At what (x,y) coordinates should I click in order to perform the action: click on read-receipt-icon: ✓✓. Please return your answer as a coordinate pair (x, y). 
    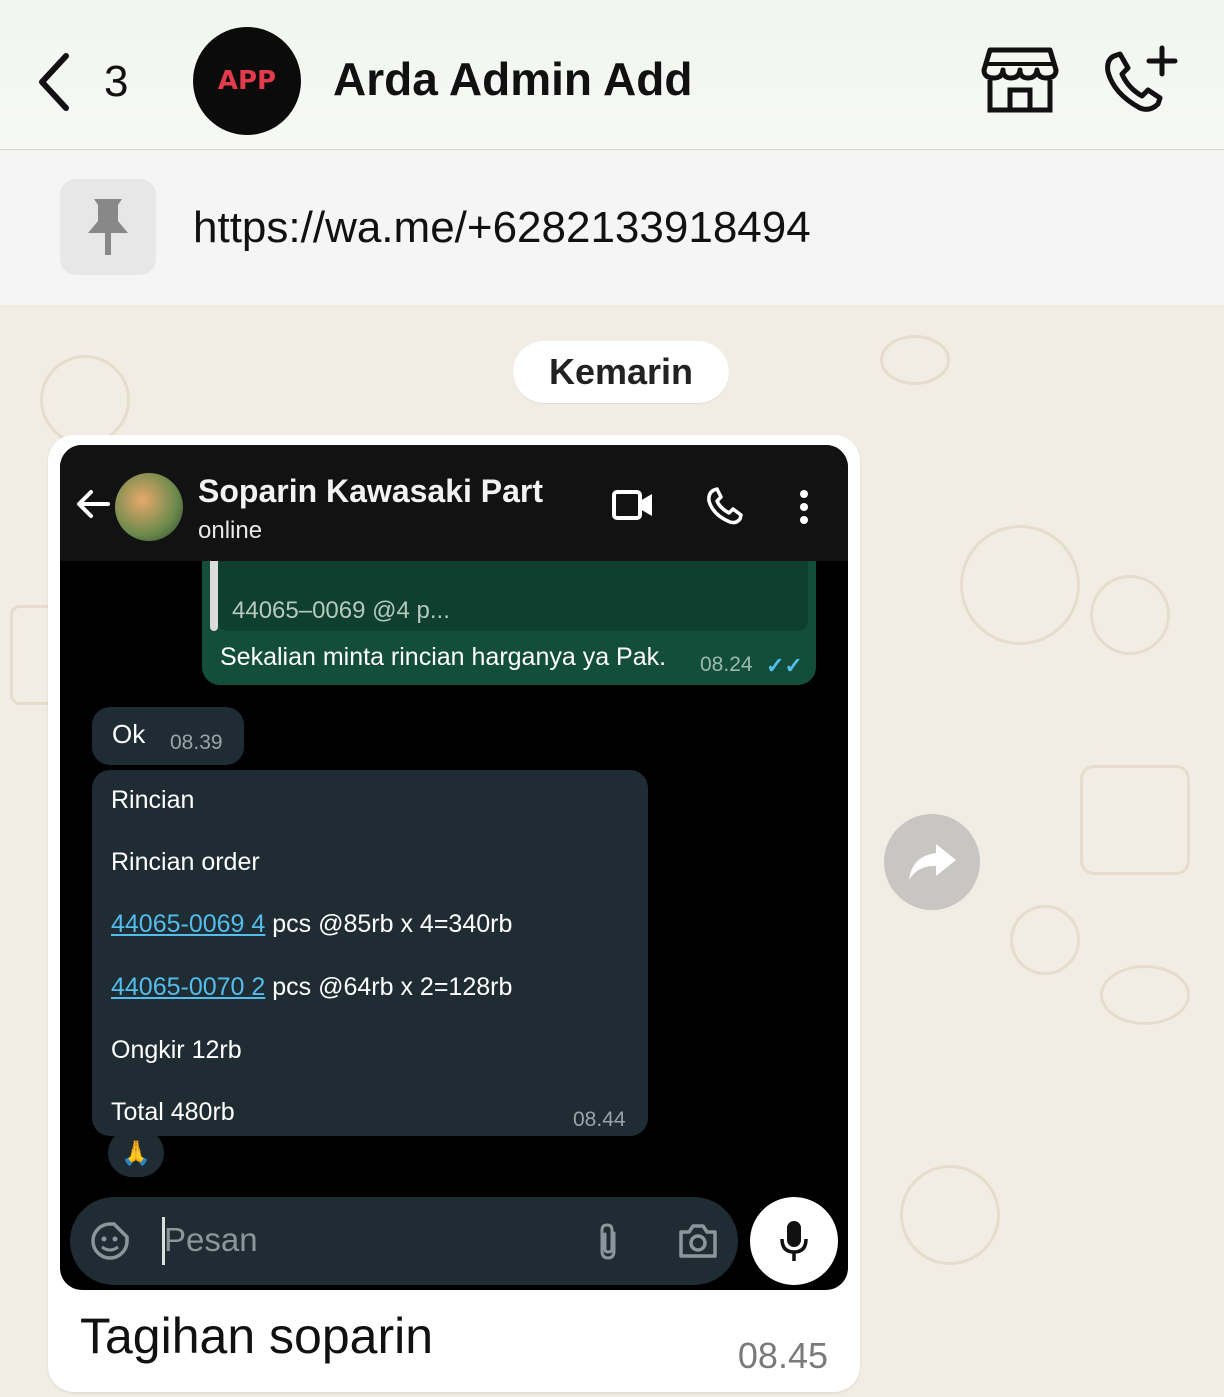
    Looking at the image, I should click on (784, 665).